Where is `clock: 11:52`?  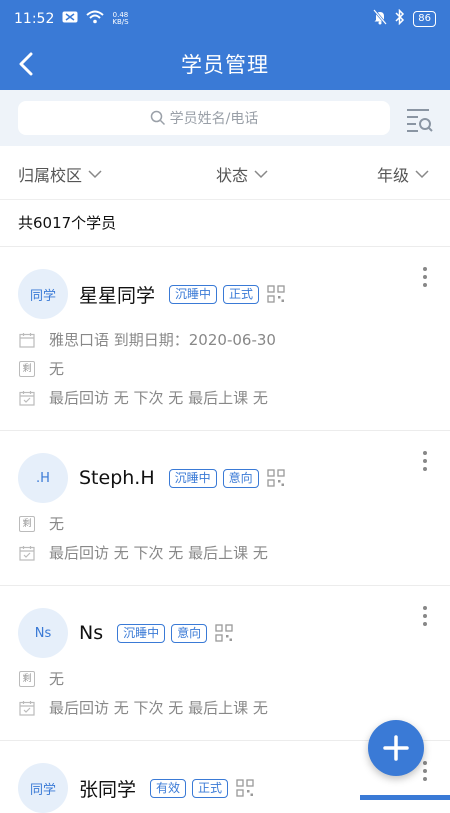
clock: 11:52 is located at coordinates (34, 19).